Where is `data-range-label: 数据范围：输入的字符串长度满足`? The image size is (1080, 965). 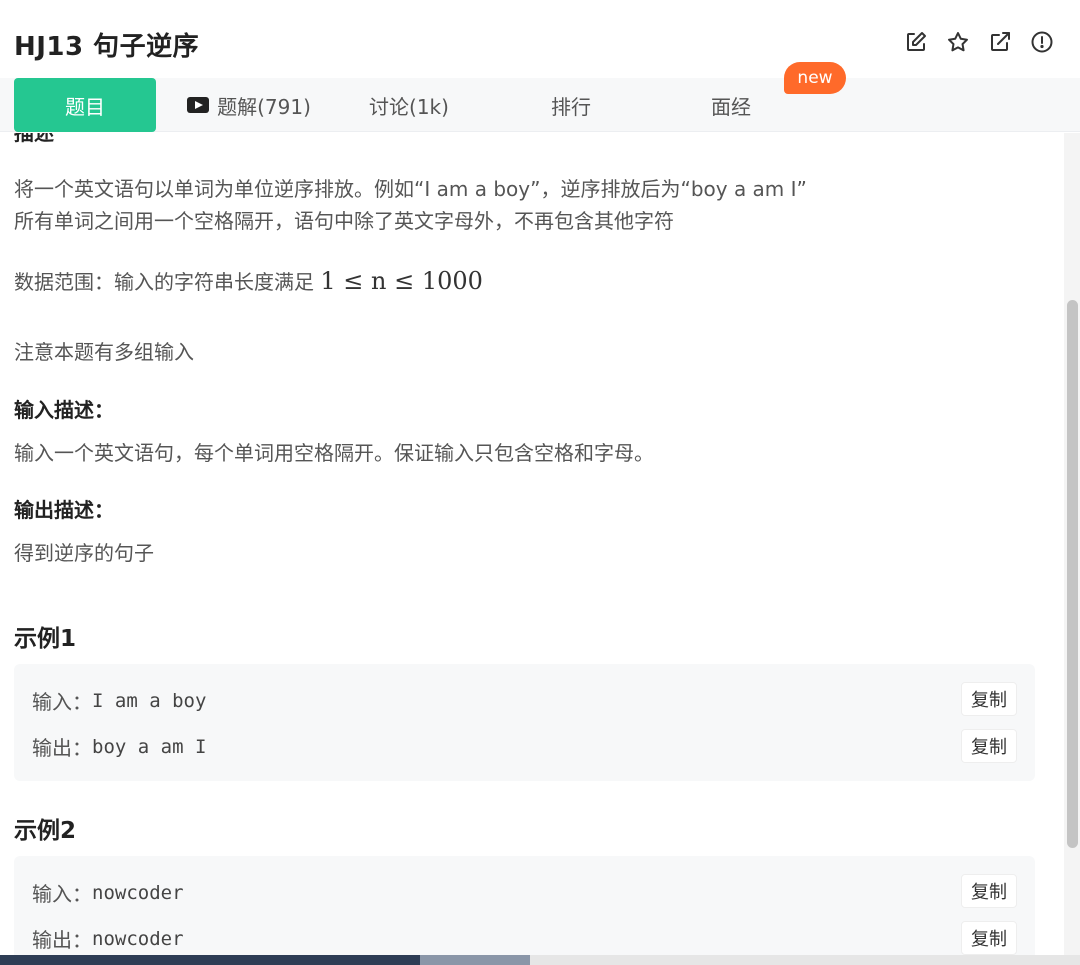 data-range-label: 数据范围：输入的字符串长度满足 is located at coordinates (164, 282).